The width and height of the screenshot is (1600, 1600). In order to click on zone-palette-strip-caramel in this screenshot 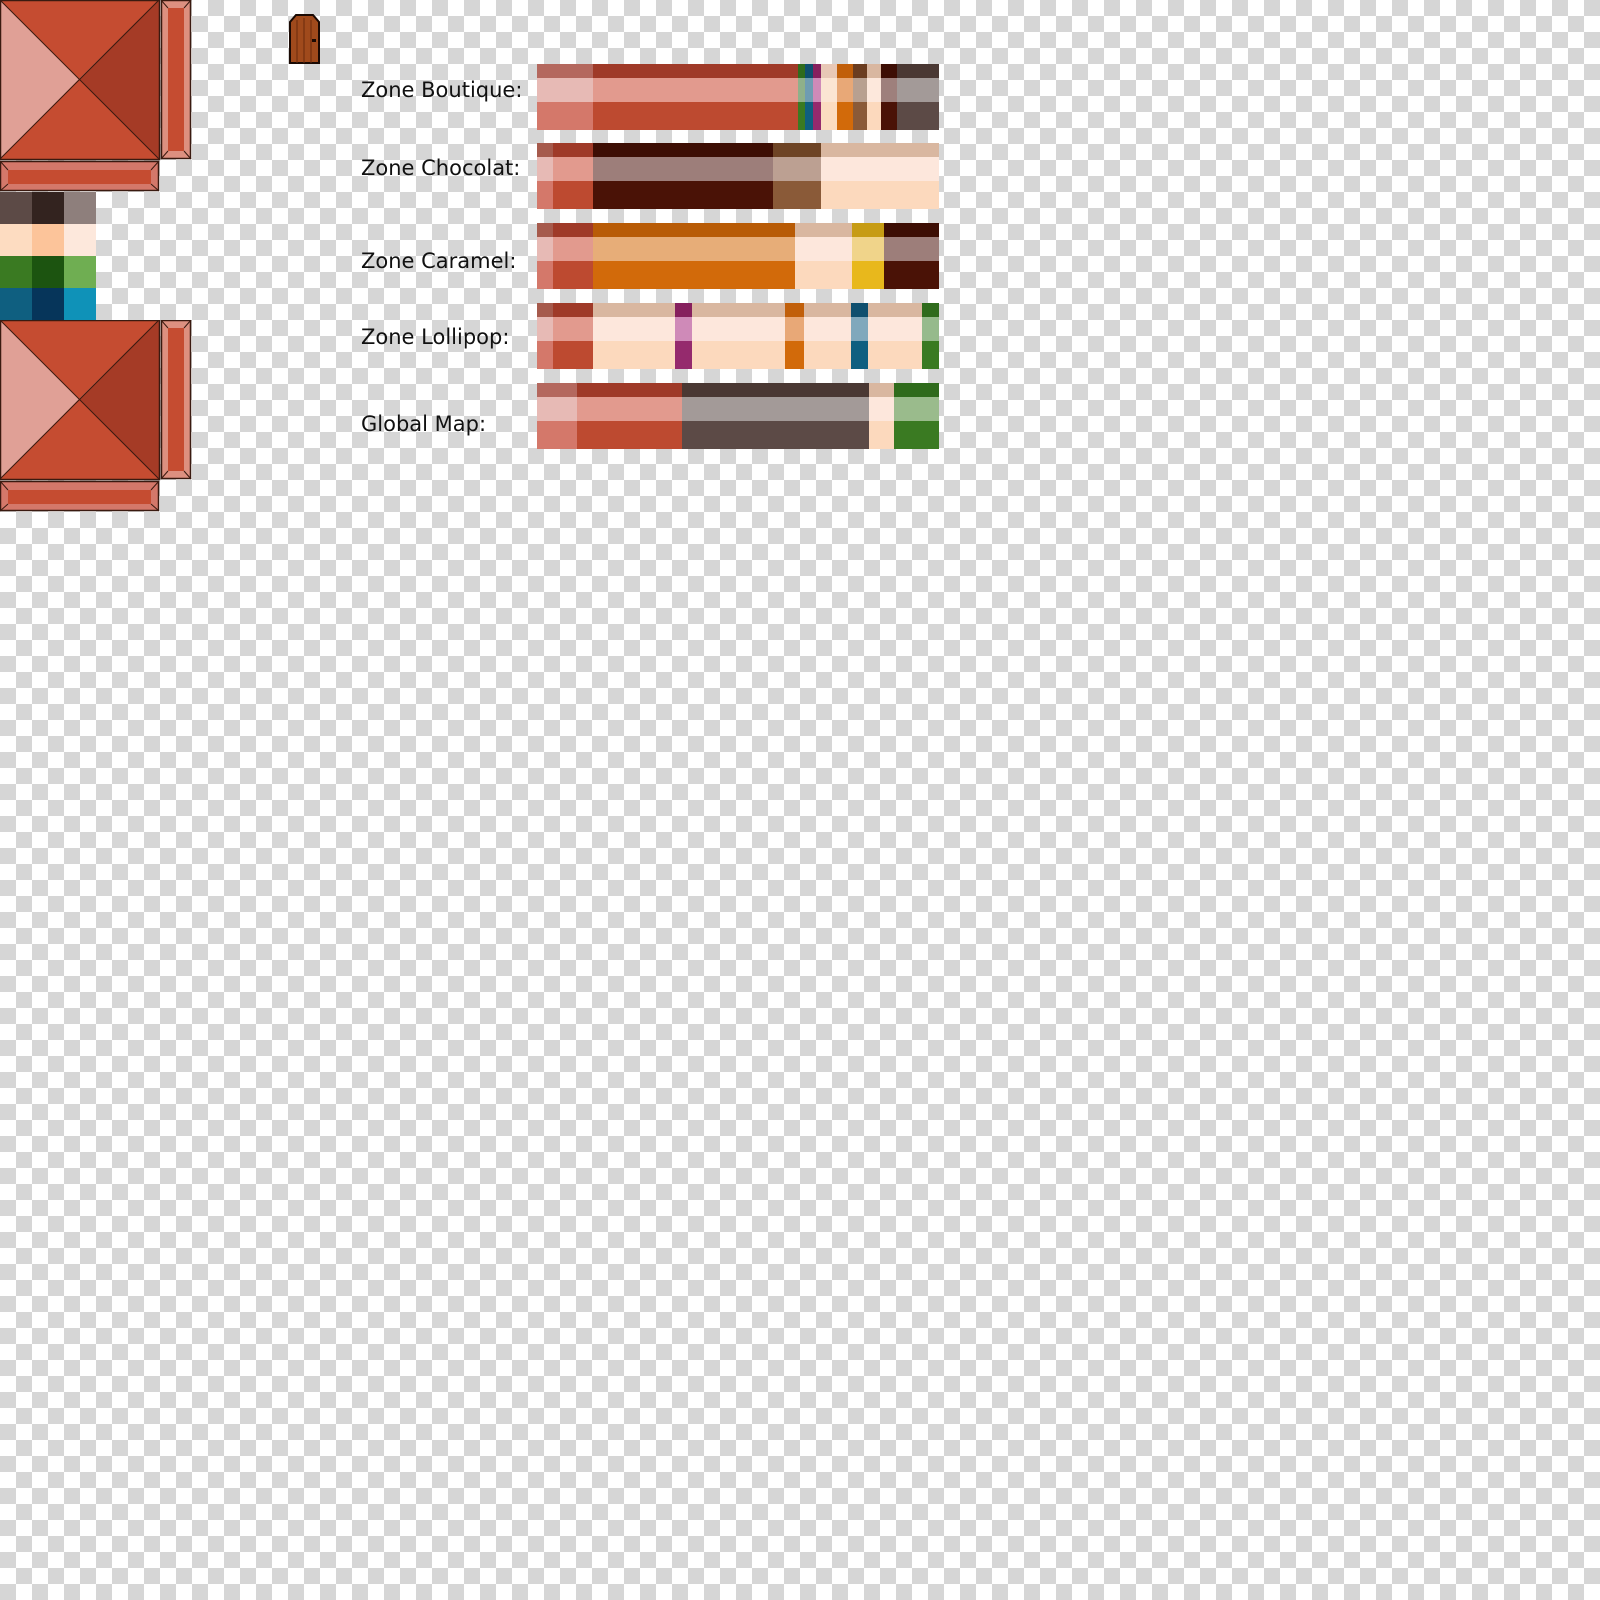, I will do `click(738, 256)`.